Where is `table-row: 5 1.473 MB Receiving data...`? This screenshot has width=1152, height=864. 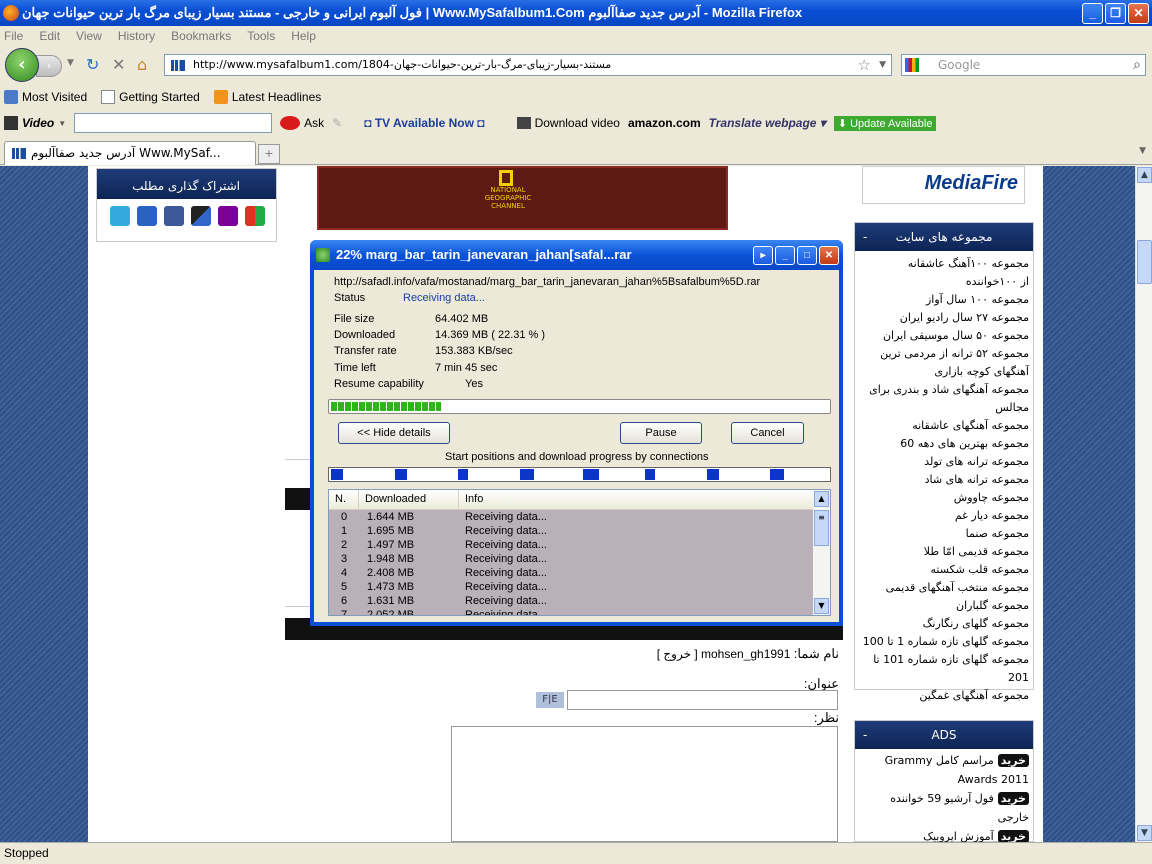
table-row: 5 1.473 MB Receiving data... is located at coordinates (571, 587).